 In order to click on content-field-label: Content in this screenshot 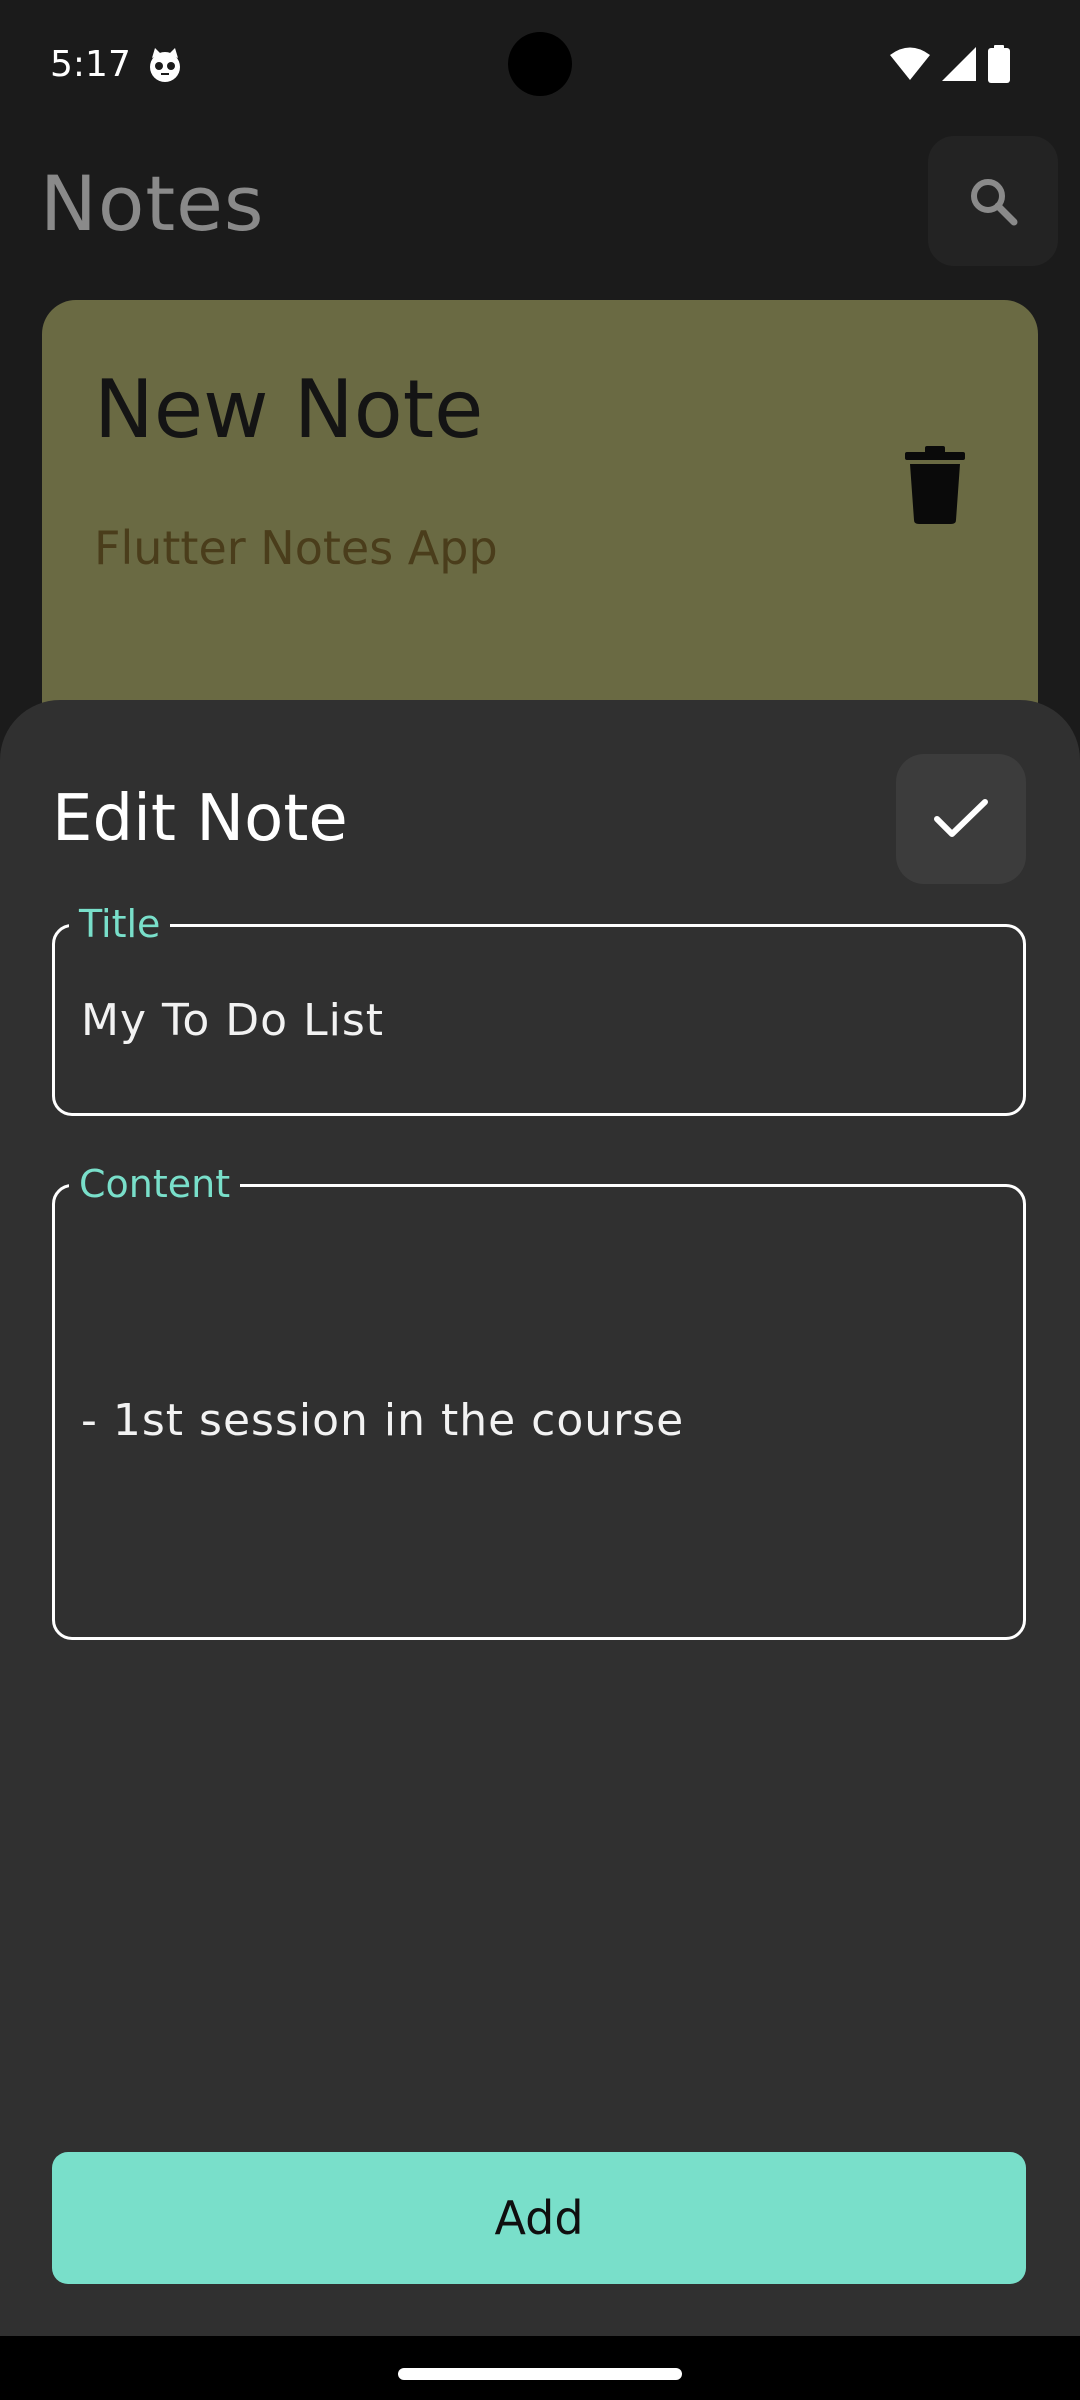, I will do `click(155, 1184)`.